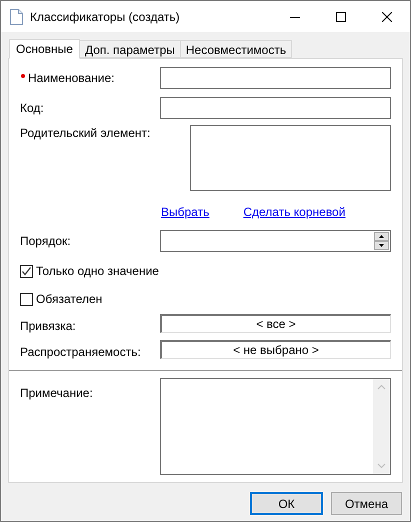 The height and width of the screenshot is (522, 411). What do you see at coordinates (71, 78) in the screenshot?
I see `field-label: Наименование:` at bounding box center [71, 78].